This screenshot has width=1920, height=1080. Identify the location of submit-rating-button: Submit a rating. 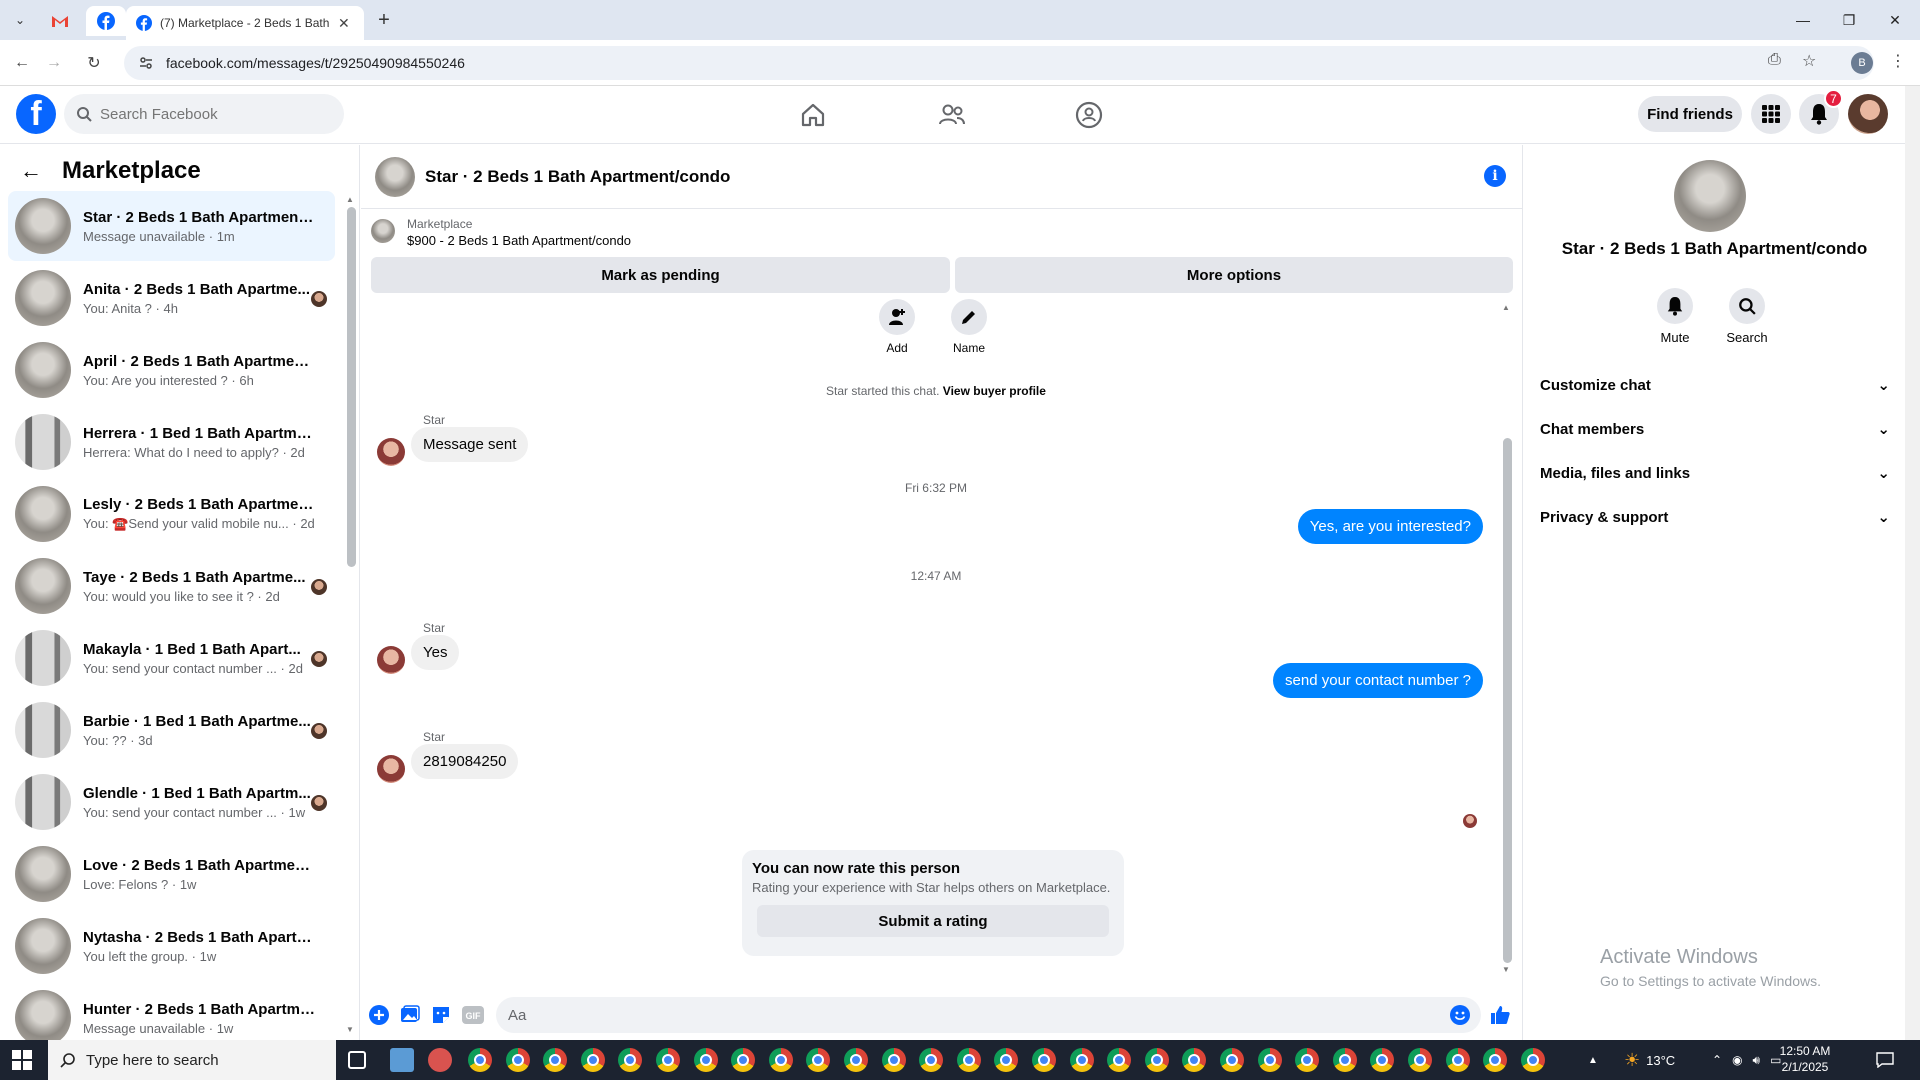
(933, 921).